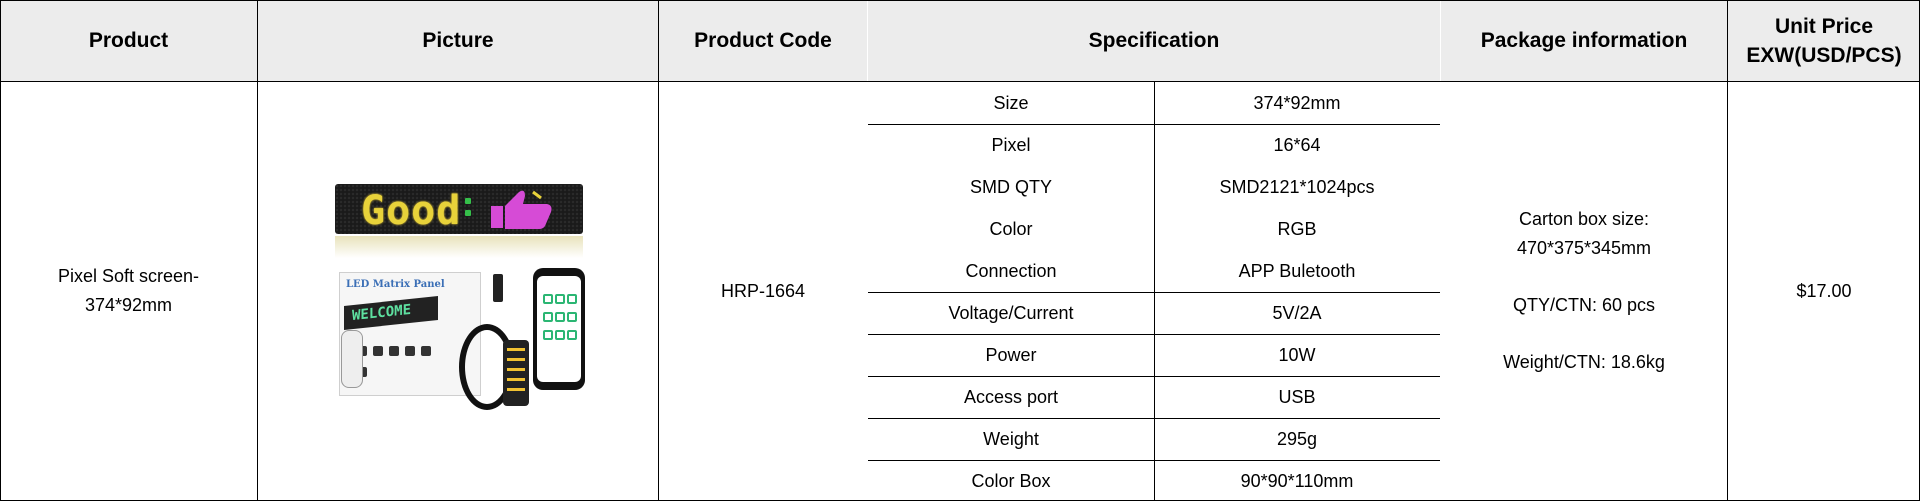 This screenshot has width=1920, height=502. I want to click on spec-value: 295g, so click(1297, 438).